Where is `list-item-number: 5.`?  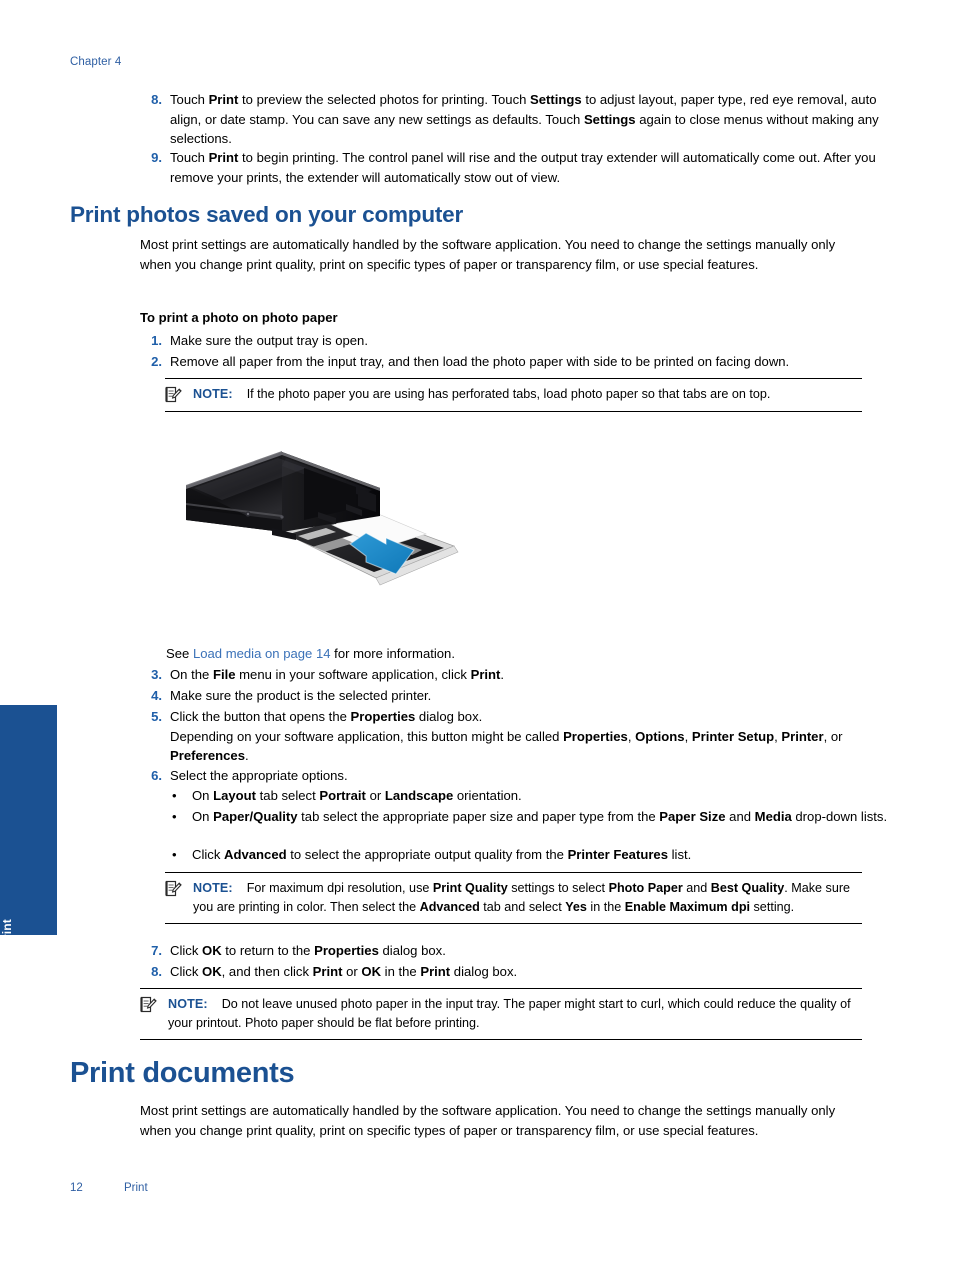
list-item-number: 5. is located at coordinates (156, 716).